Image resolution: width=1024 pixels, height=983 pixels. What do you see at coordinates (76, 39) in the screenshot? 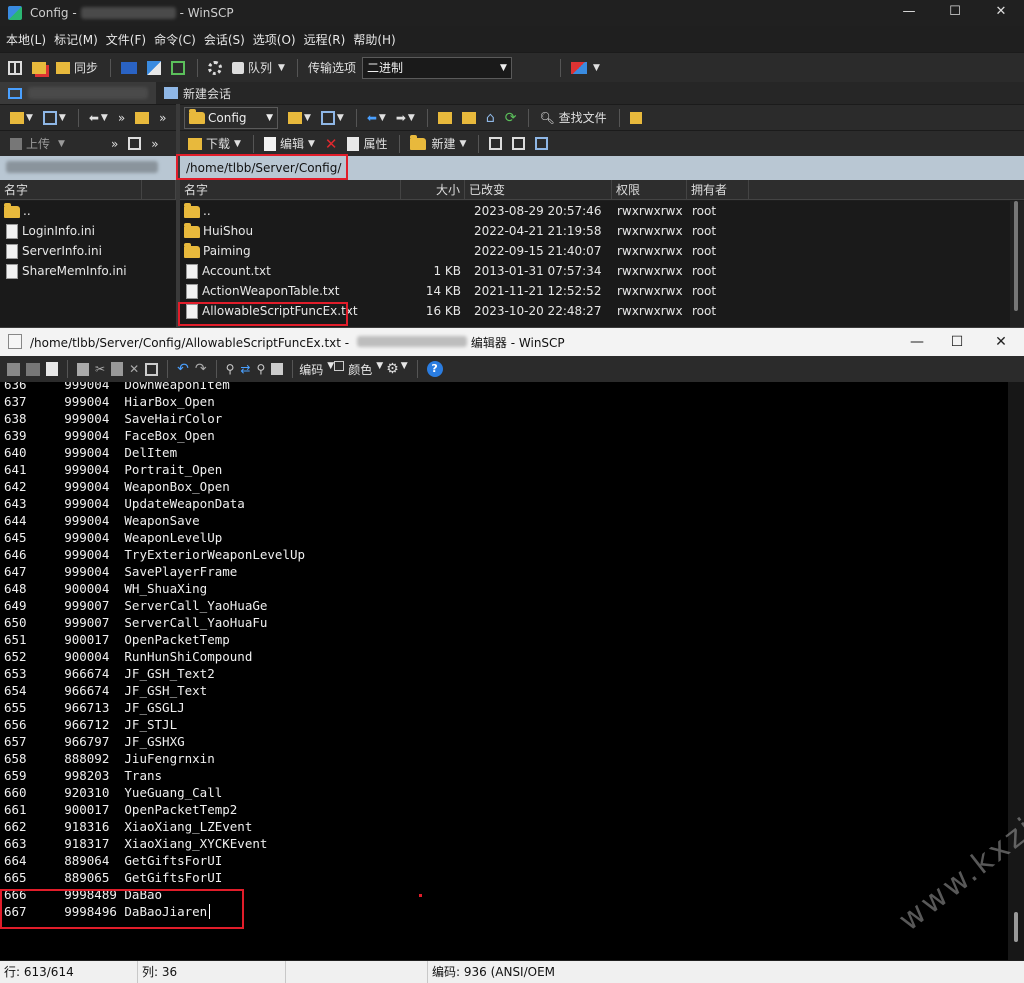
I see `menu-mark: 标记(M)` at bounding box center [76, 39].